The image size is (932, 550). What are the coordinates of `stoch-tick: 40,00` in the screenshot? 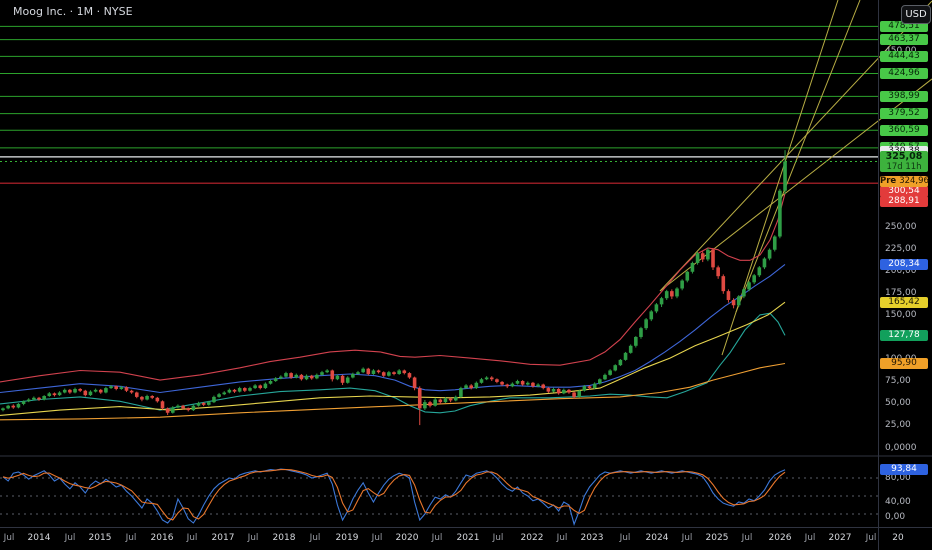 It's located at (898, 501).